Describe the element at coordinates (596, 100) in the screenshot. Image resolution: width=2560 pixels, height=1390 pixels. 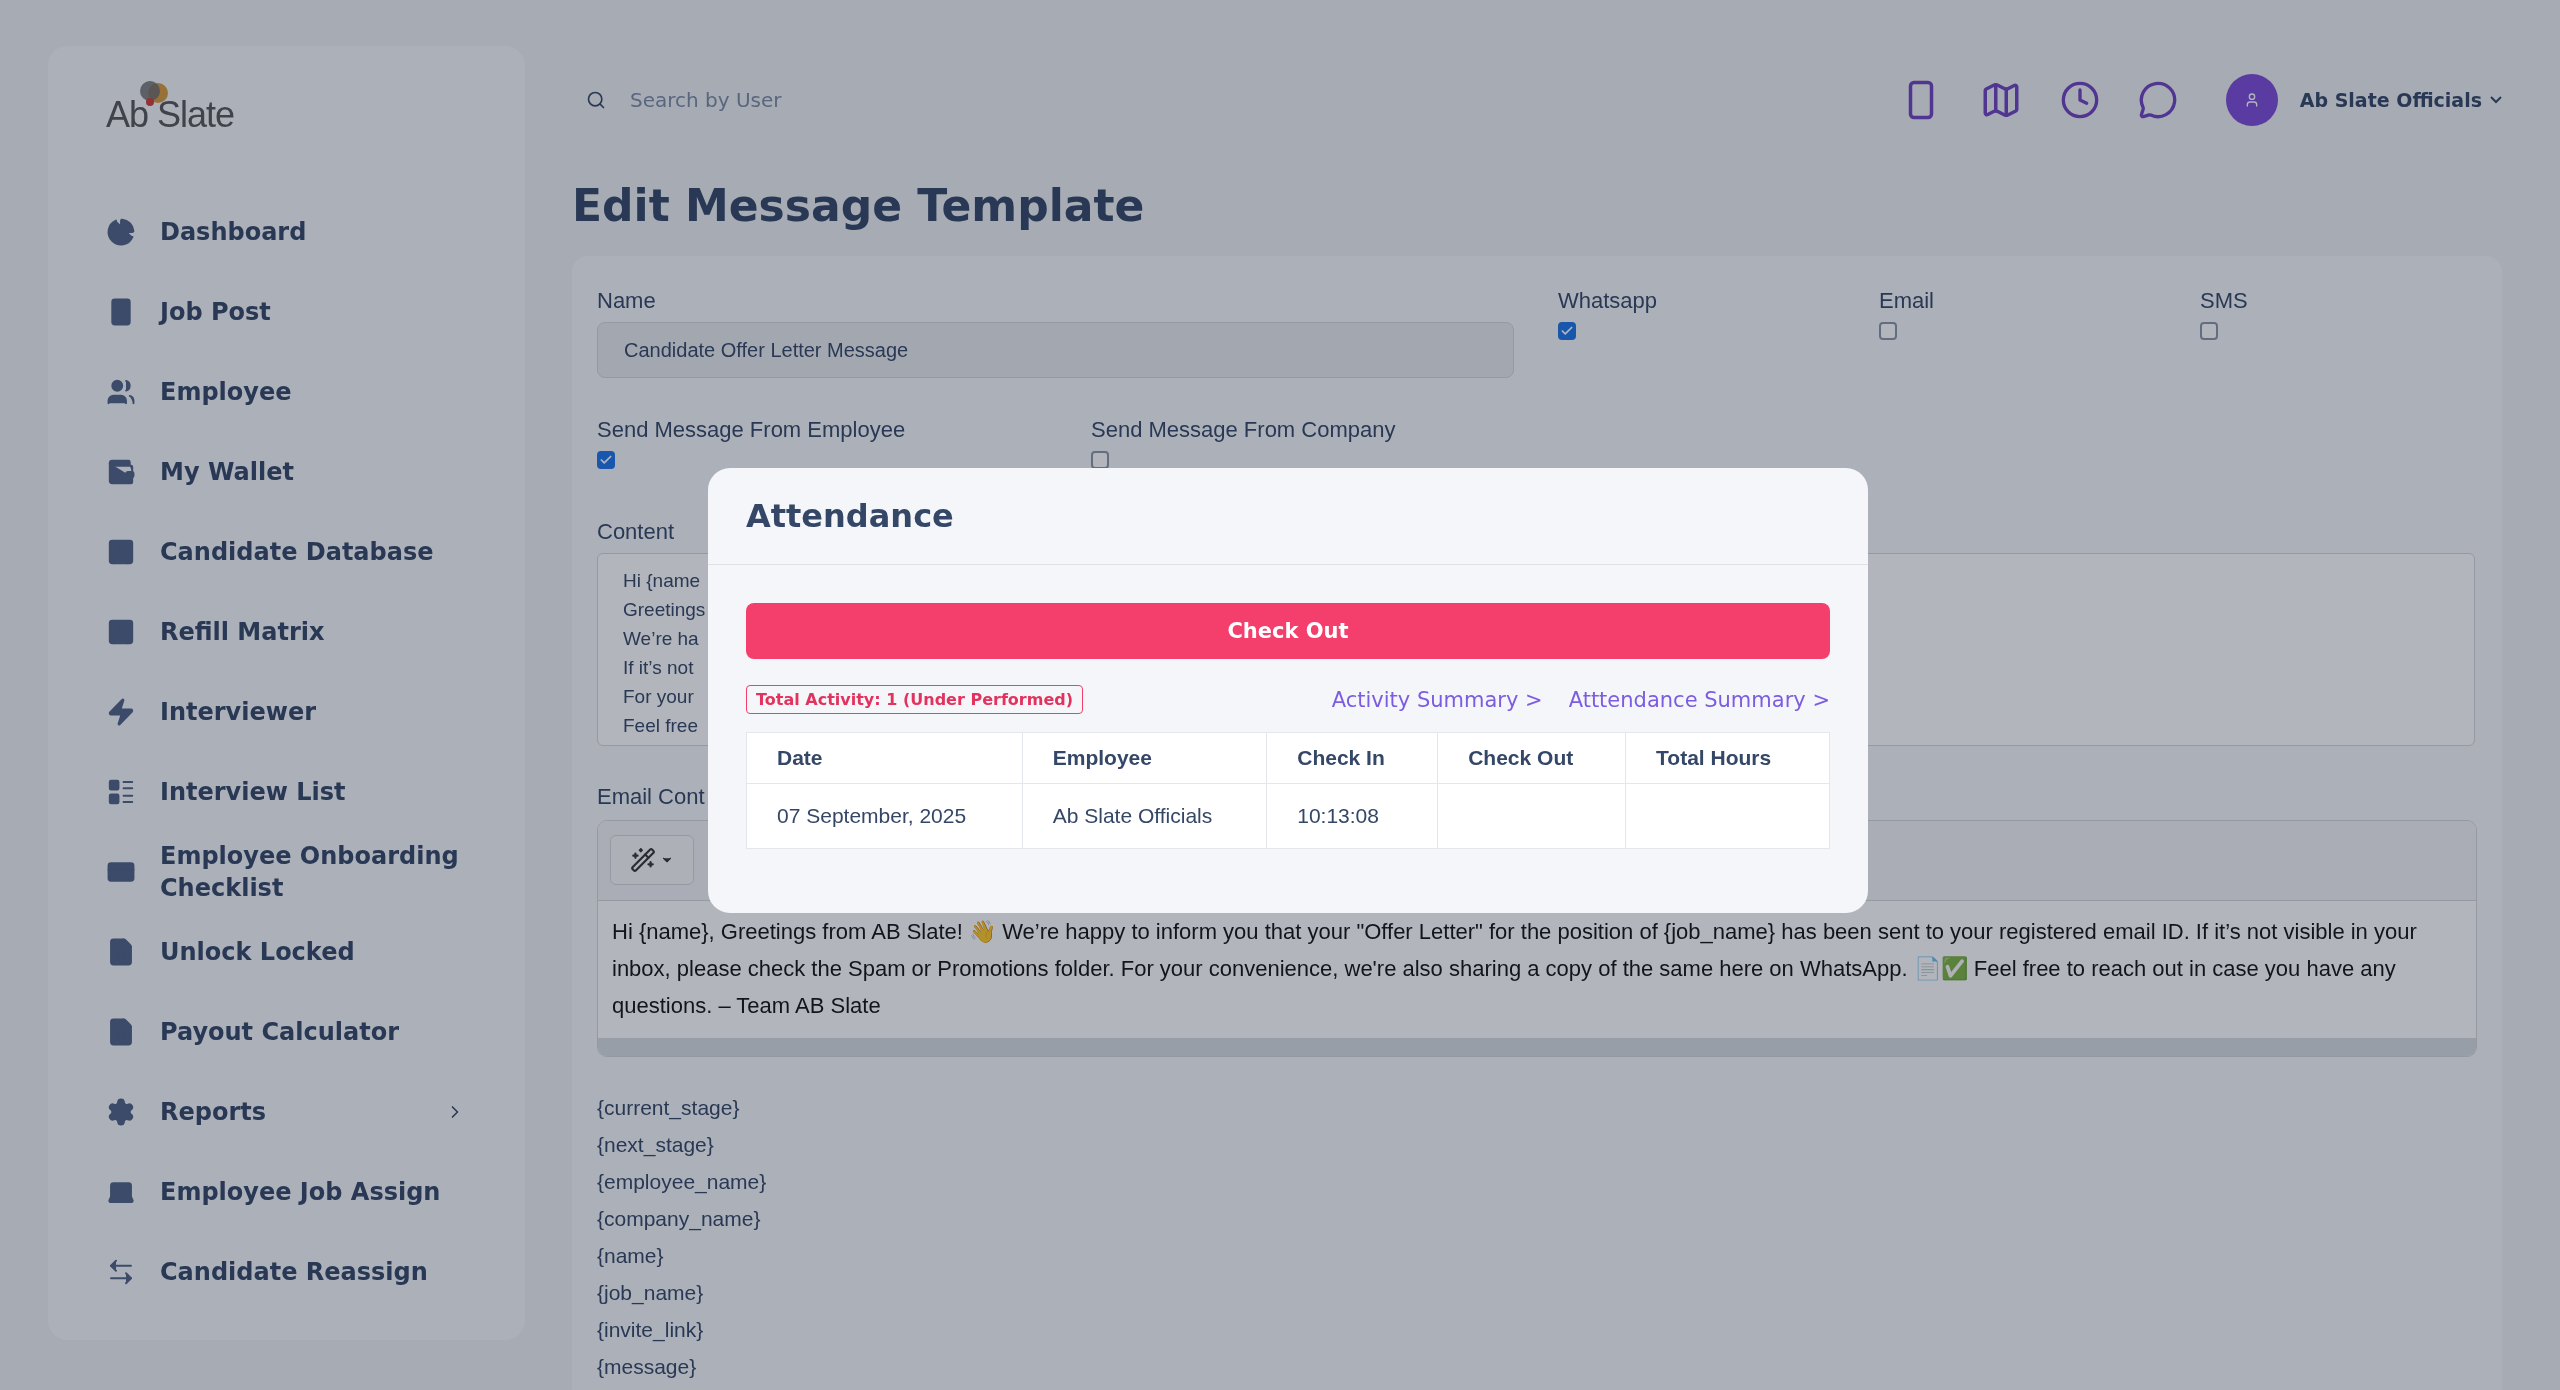
I see `search-icon` at that location.